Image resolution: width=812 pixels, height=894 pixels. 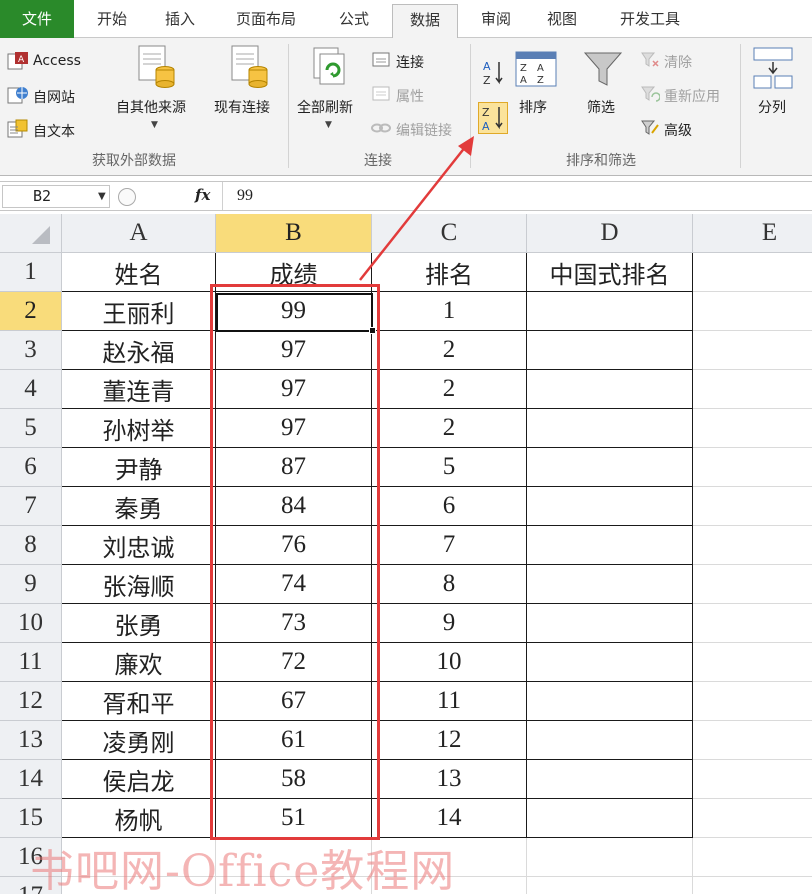 I want to click on cell-score: 58, so click(x=294, y=779).